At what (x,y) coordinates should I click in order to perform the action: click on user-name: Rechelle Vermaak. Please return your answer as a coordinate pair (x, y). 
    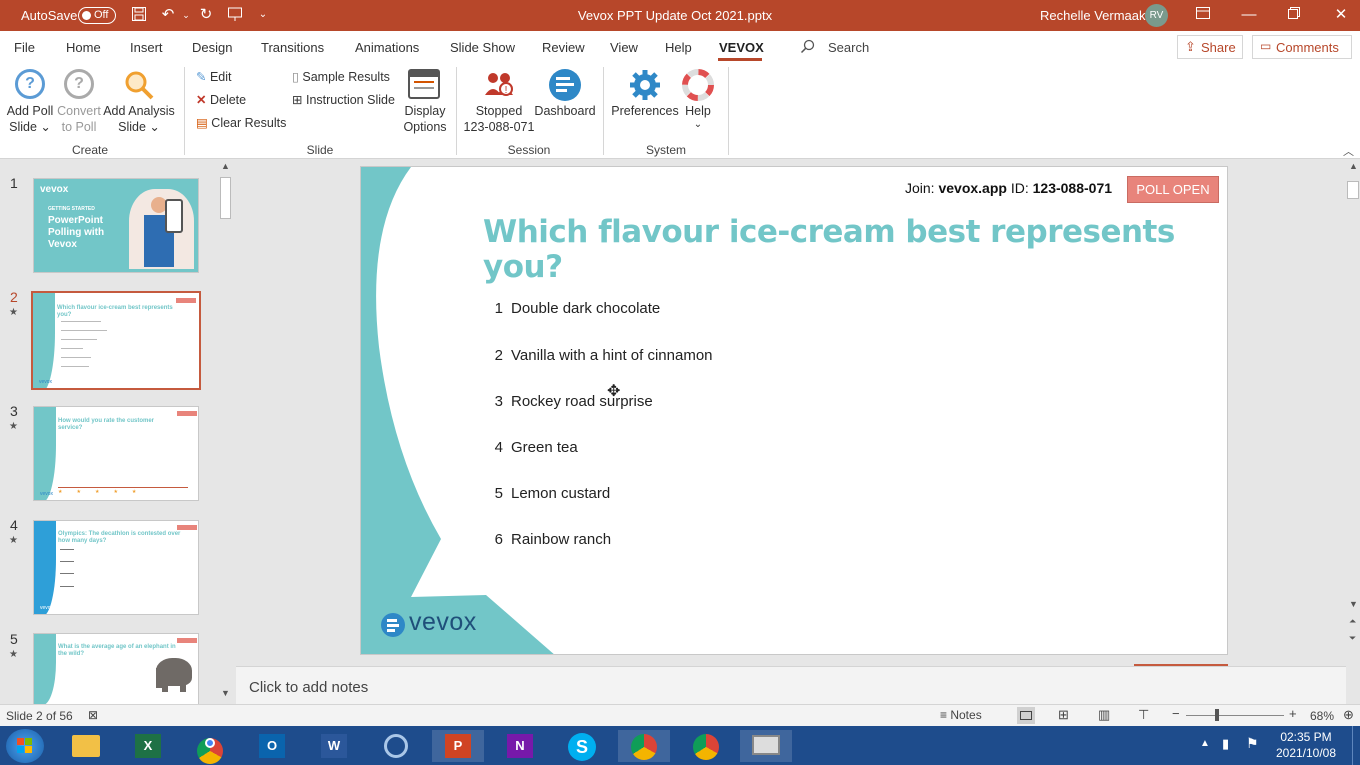
    Looking at the image, I should click on (1093, 15).